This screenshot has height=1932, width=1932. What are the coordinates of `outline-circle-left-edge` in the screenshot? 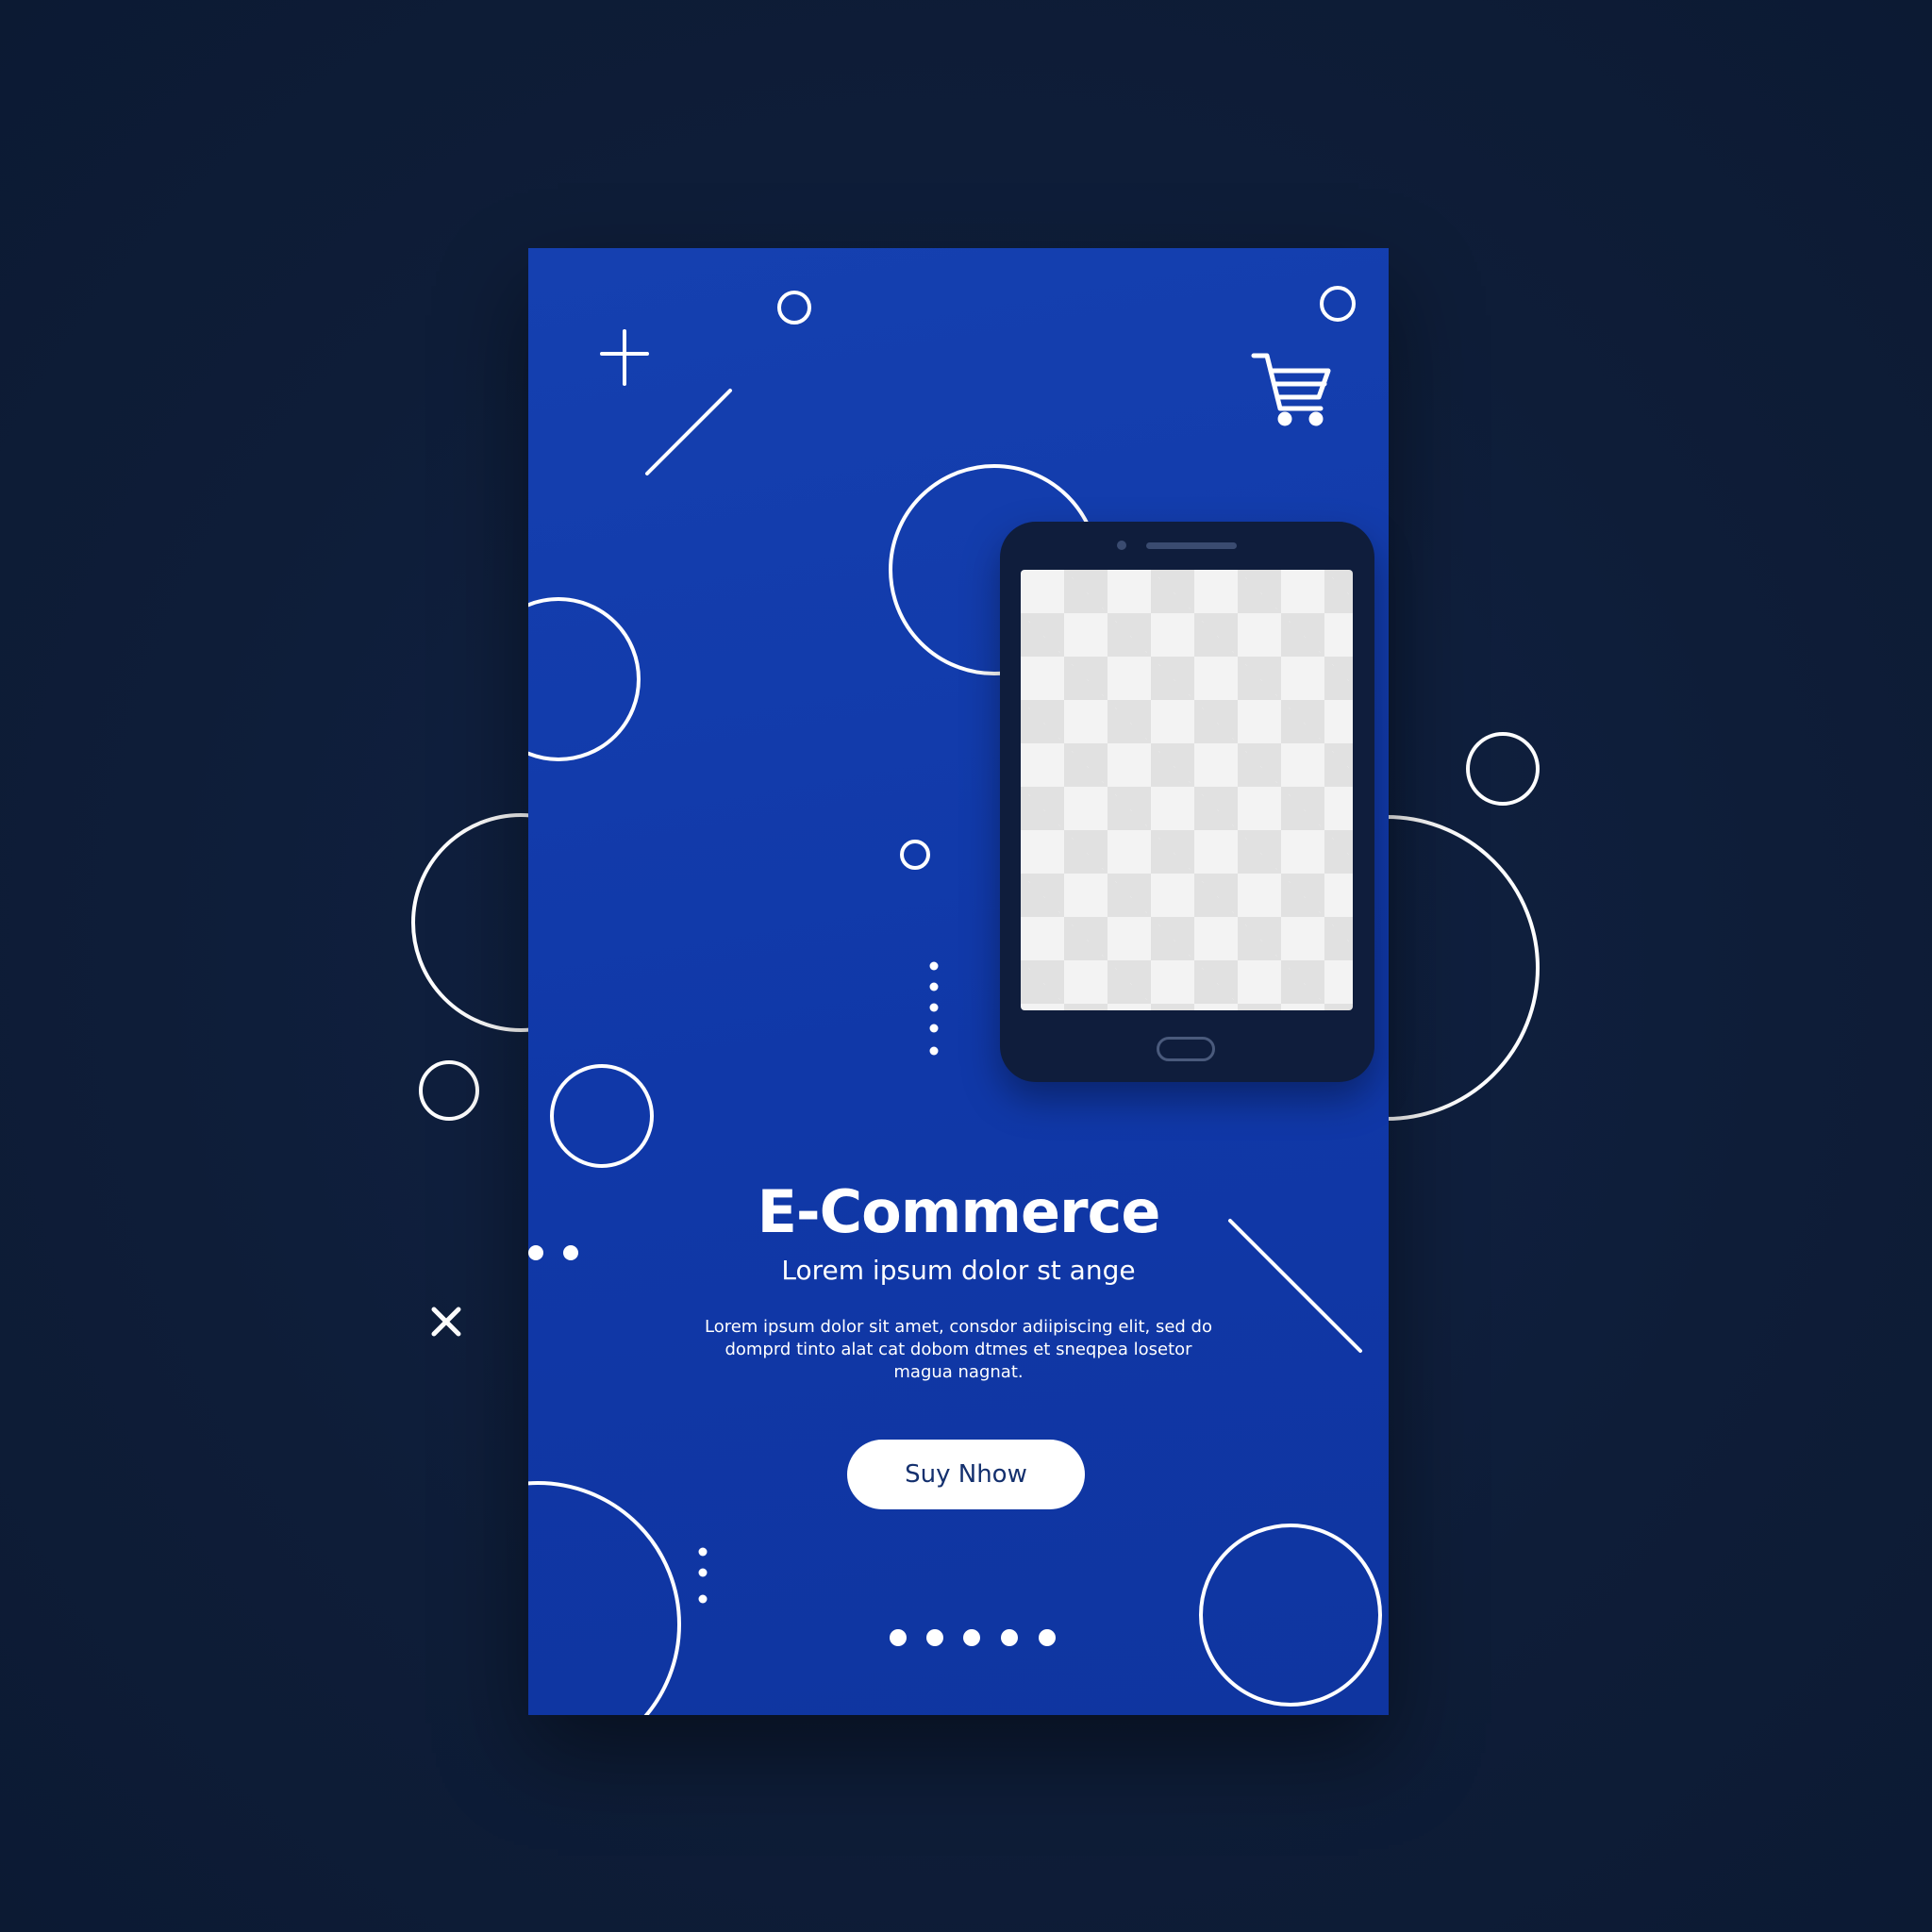 It's located at (584, 679).